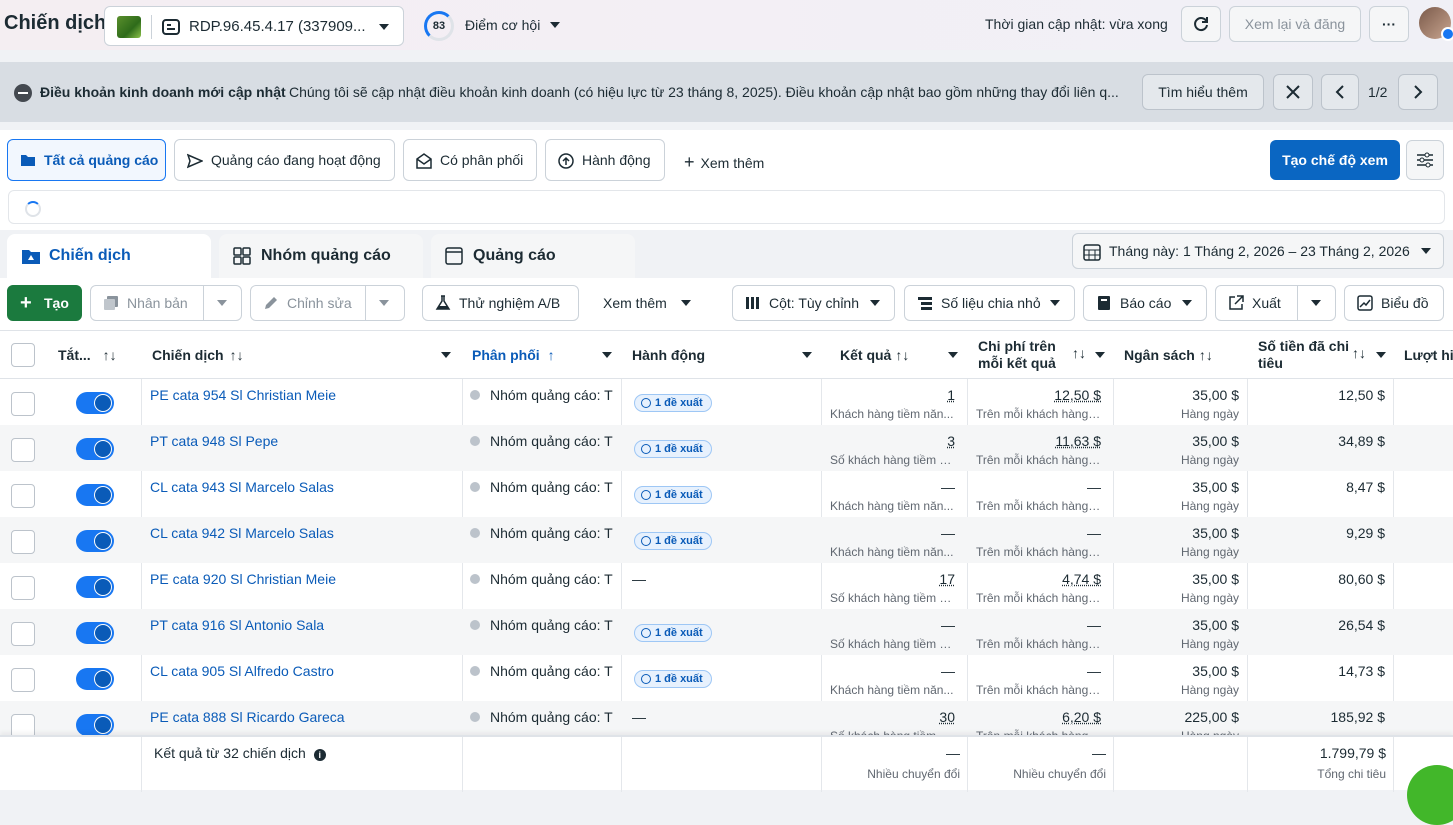 This screenshot has width=1453, height=825. What do you see at coordinates (470, 160) in the screenshot?
I see `filter-delivering: Có phân phối` at bounding box center [470, 160].